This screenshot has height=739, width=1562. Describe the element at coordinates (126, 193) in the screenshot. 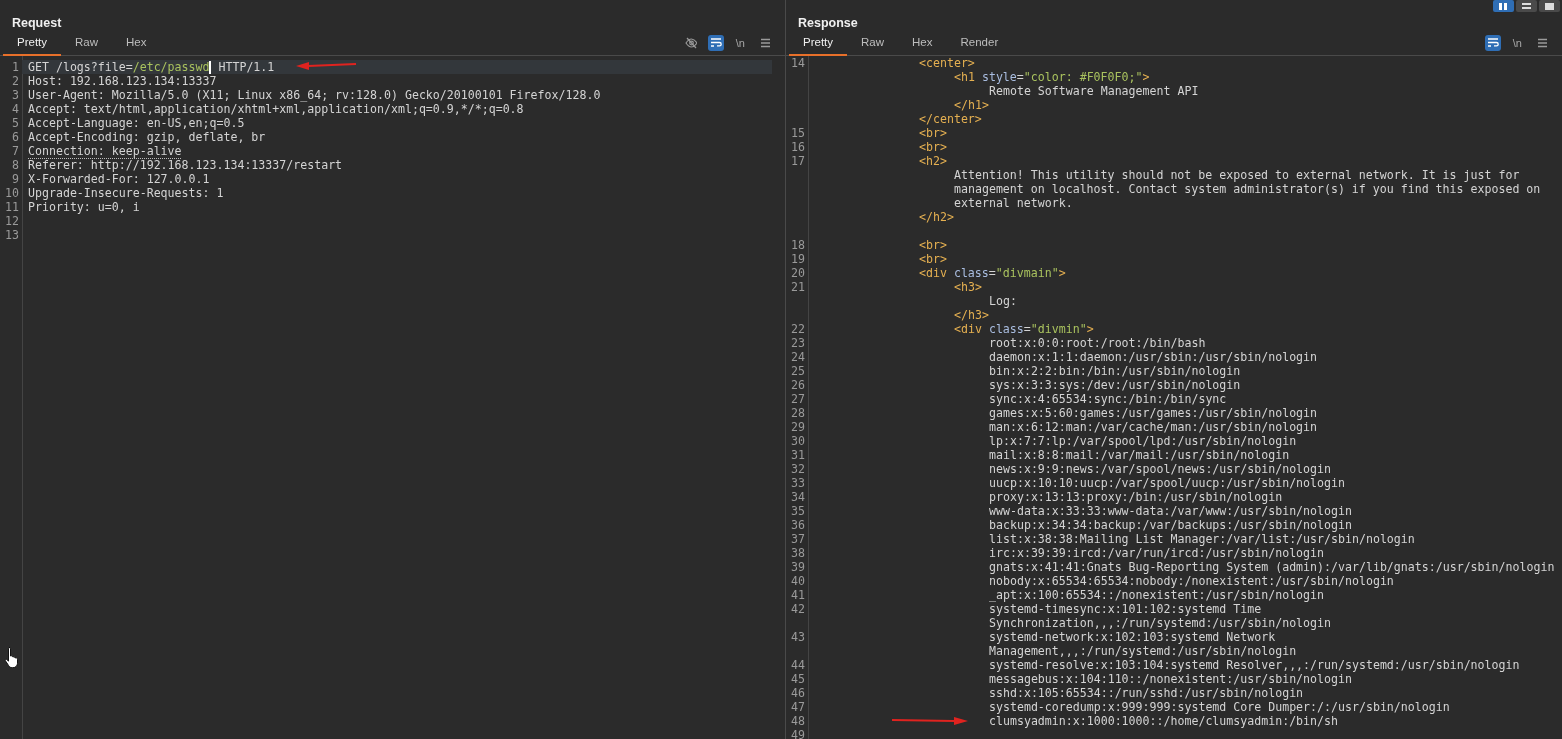

I see `code-line: Upgrade-Insecure-Requests: 1` at that location.